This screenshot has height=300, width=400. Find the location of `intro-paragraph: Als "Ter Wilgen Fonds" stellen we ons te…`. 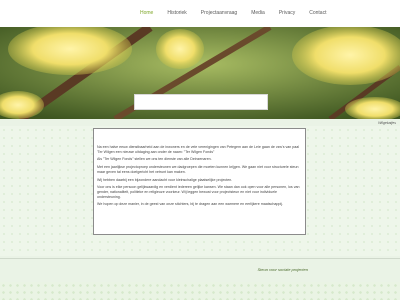

intro-paragraph: Als "Ter Wilgen Fonds" stellen we ons te… is located at coordinates (154, 159).